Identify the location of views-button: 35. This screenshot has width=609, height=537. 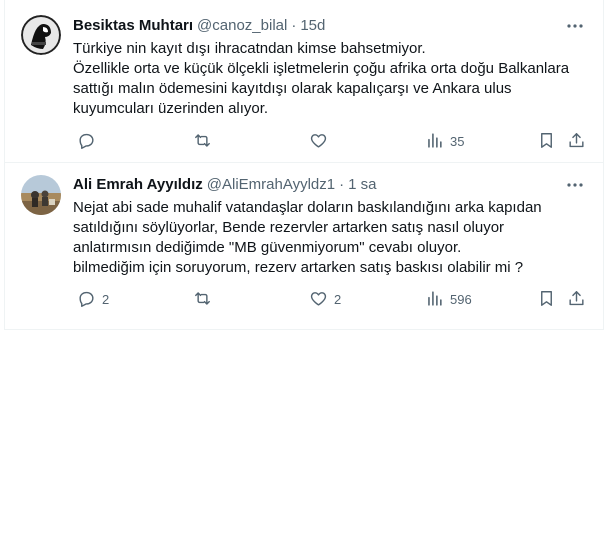
(444, 142).